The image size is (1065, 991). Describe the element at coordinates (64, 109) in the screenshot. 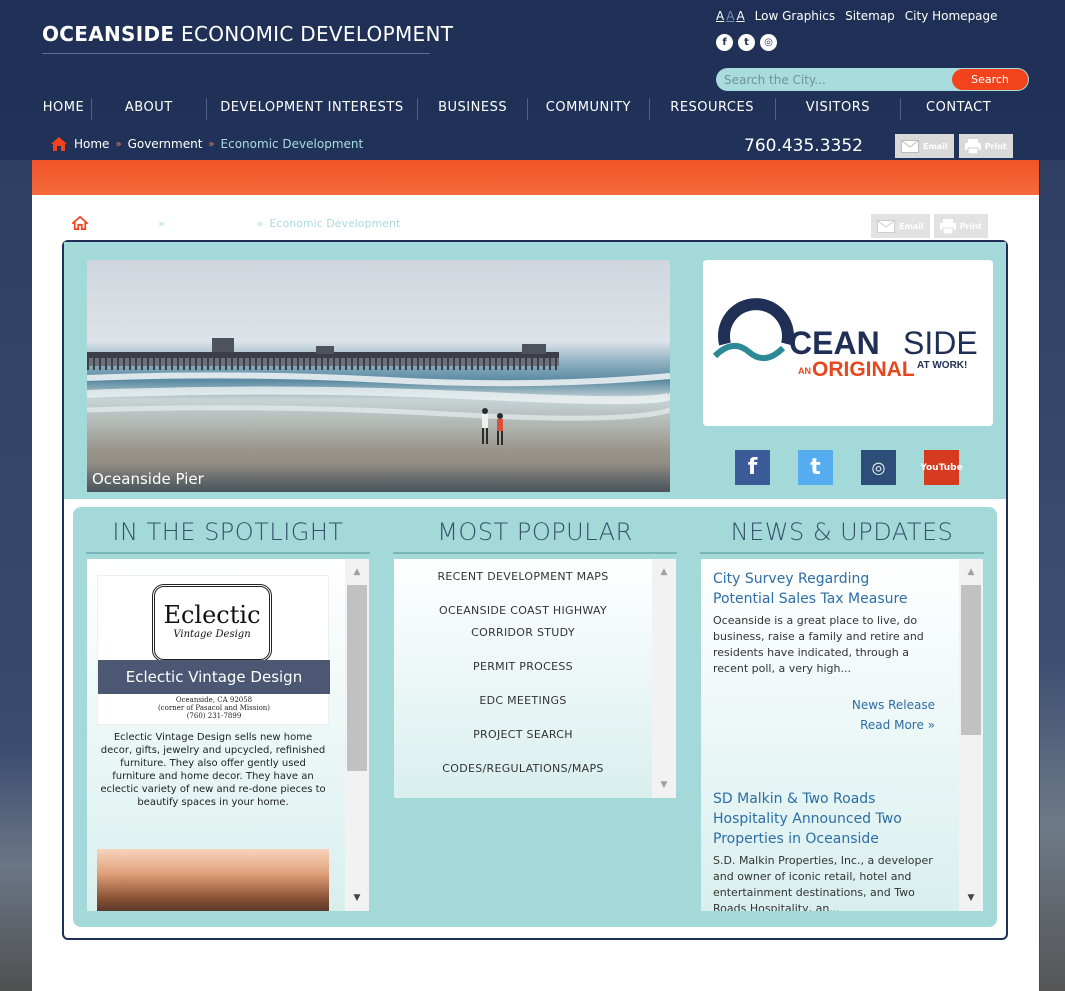

I see `nav-item-home: HOME` at that location.